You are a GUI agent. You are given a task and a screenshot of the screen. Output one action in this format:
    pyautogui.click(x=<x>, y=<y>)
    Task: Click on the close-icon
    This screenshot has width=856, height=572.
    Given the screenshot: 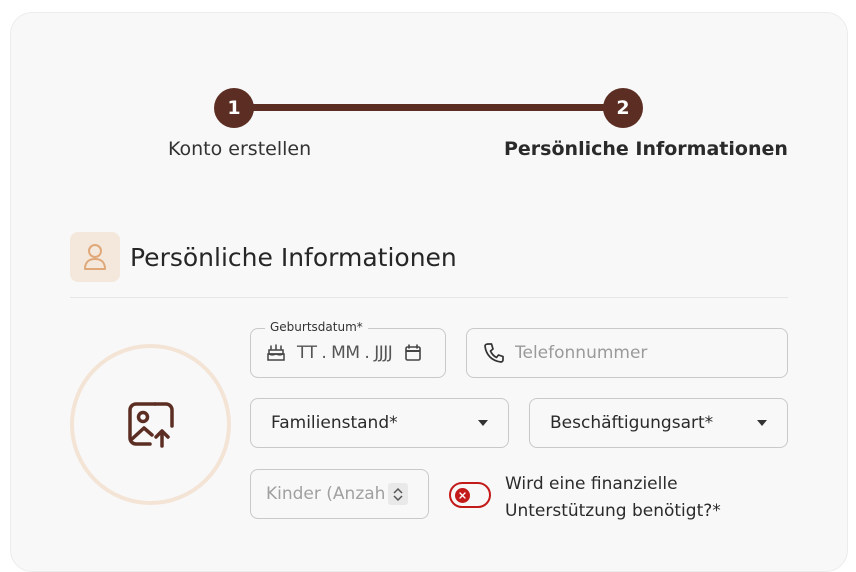 What is the action you would take?
    pyautogui.click(x=462, y=495)
    